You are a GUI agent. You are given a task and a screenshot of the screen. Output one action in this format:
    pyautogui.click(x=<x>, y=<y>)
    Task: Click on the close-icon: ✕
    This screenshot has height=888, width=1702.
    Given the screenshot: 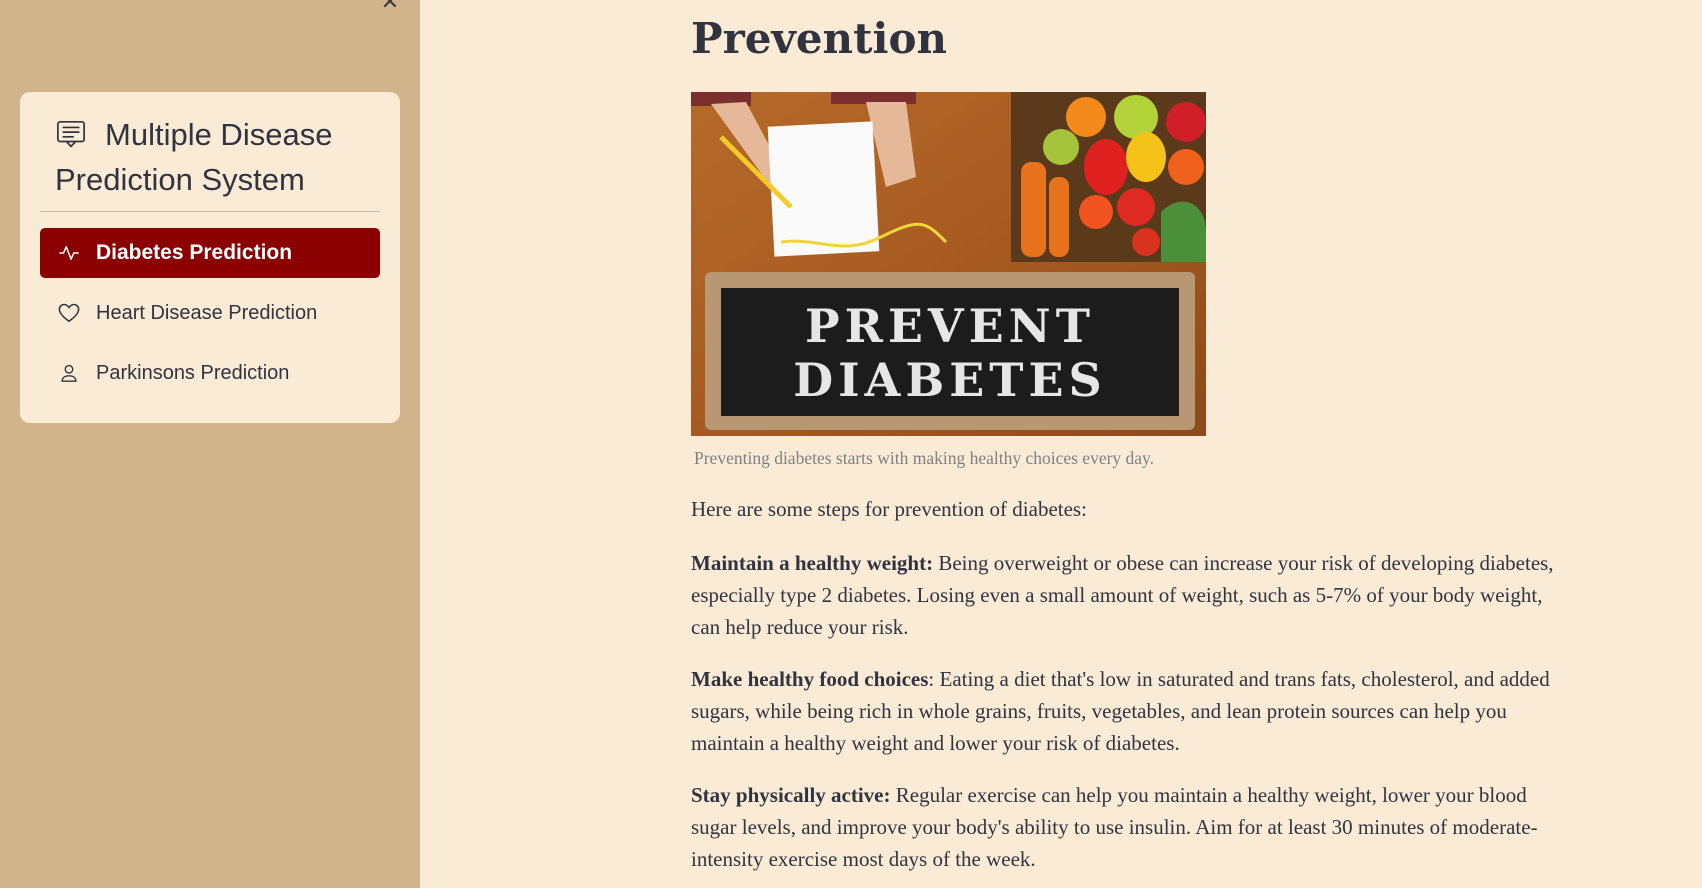 What is the action you would take?
    pyautogui.click(x=390, y=7)
    